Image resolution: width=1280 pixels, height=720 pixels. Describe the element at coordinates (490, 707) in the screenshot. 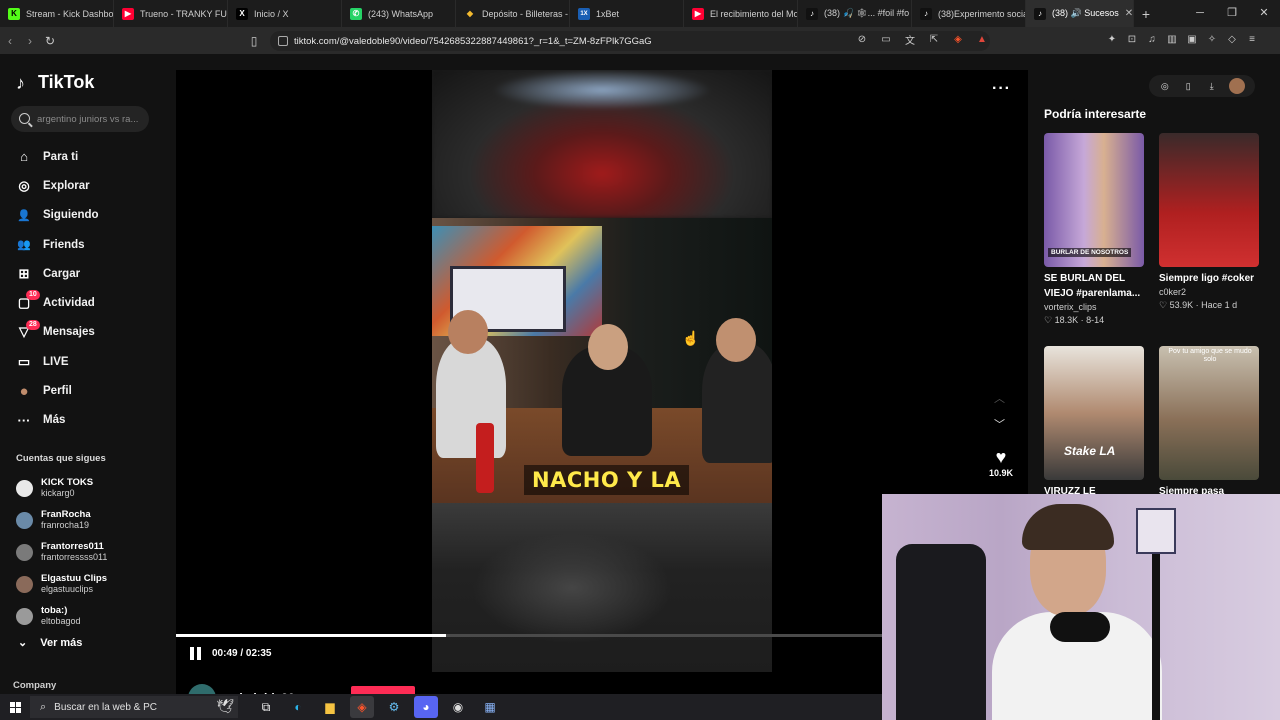

I see `calculator-icon: ▦` at that location.